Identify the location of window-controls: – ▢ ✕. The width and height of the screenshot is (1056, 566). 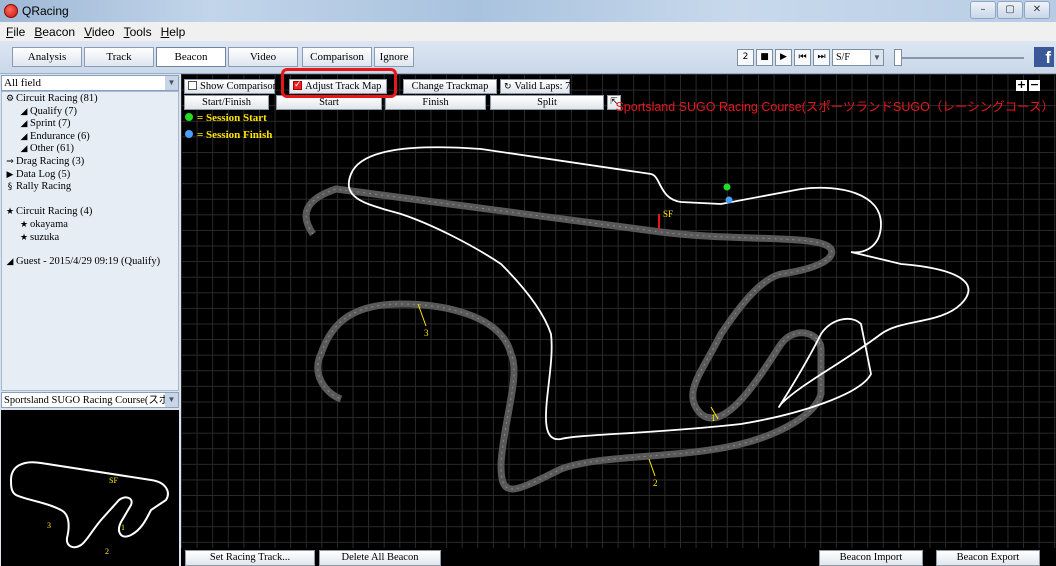
(1009, 10).